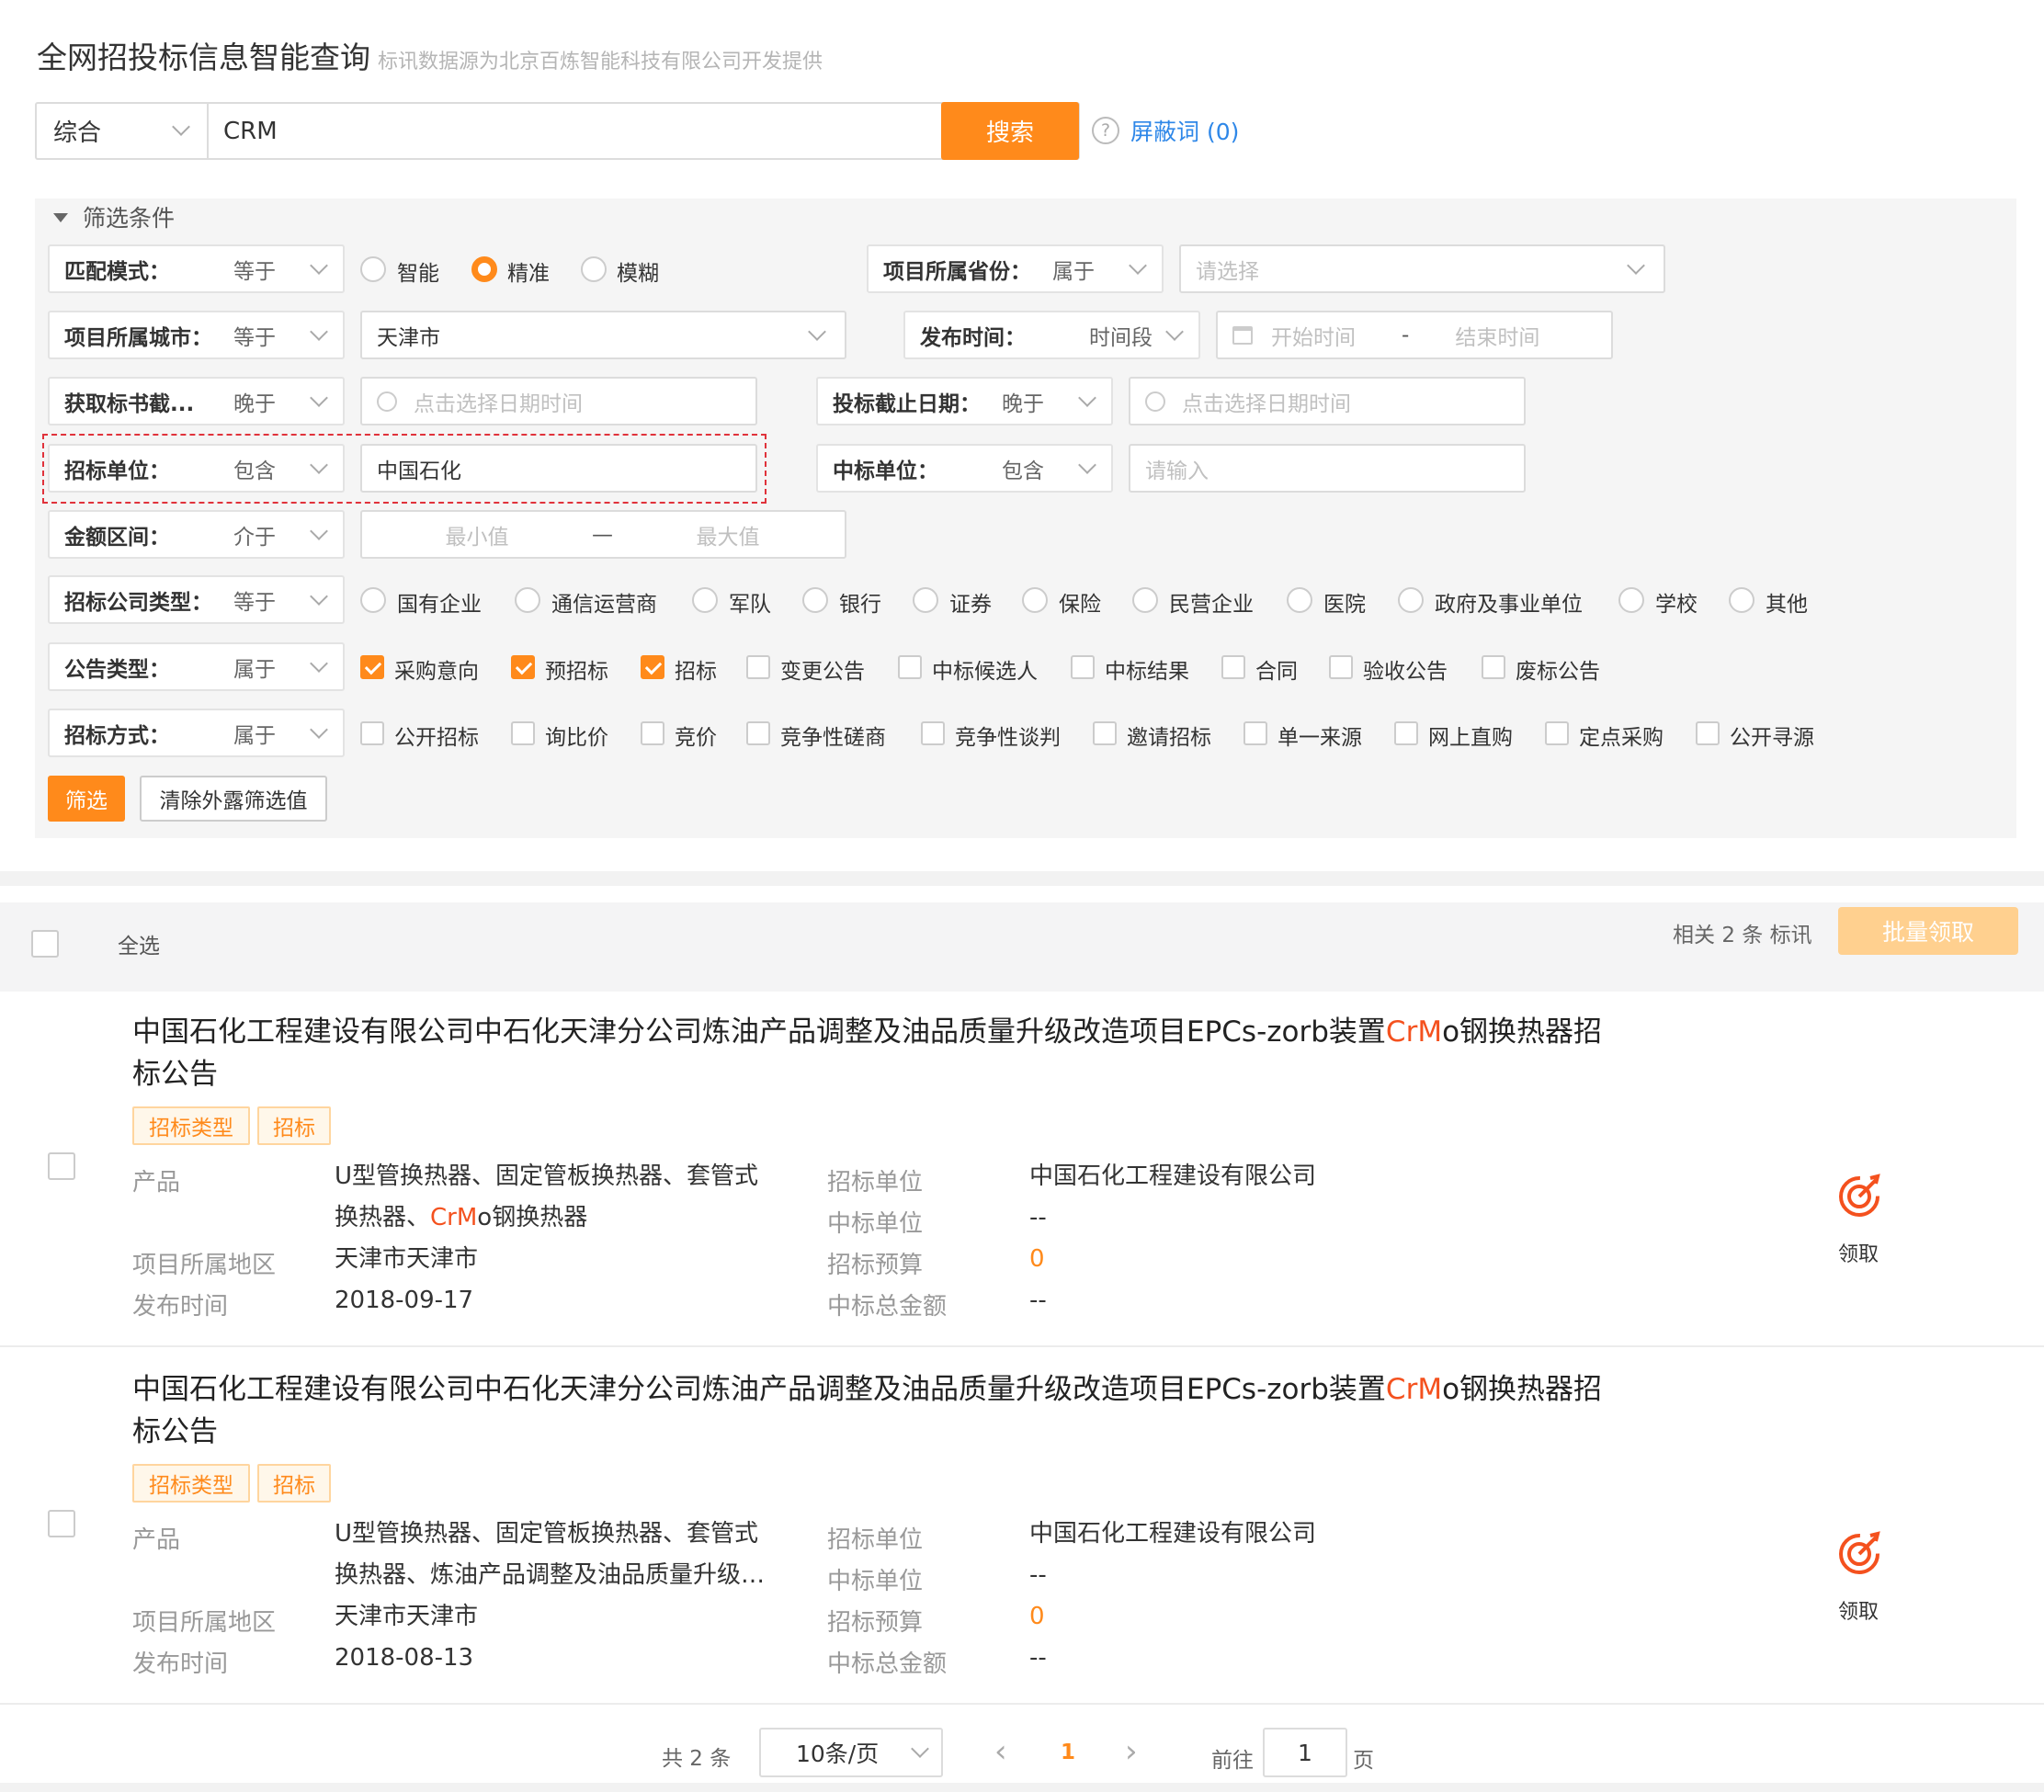  What do you see at coordinates (196, 468) in the screenshot?
I see `filter-tender-unit: 招标单位： 包含` at bounding box center [196, 468].